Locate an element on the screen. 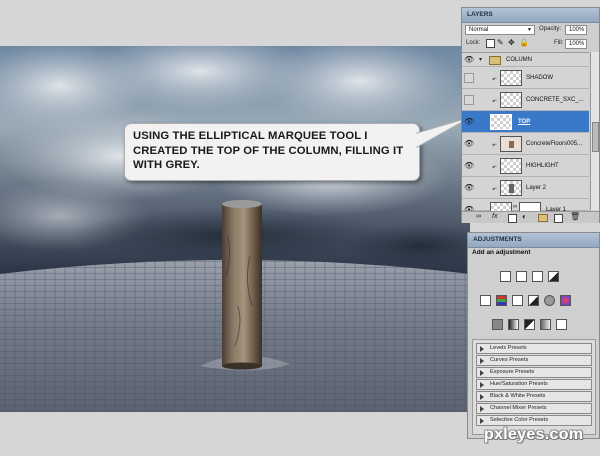 The width and height of the screenshot is (600, 456). layers-tab: LAYERS is located at coordinates (530, 15).